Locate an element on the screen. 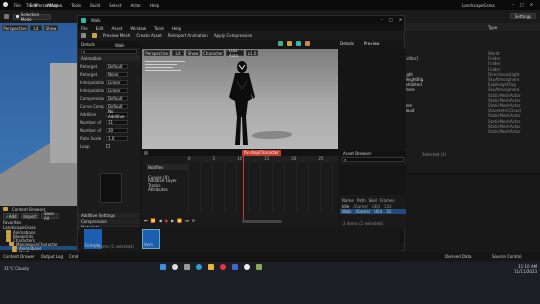 The image size is (540, 304). physics-icon is located at coordinates (307, 43).